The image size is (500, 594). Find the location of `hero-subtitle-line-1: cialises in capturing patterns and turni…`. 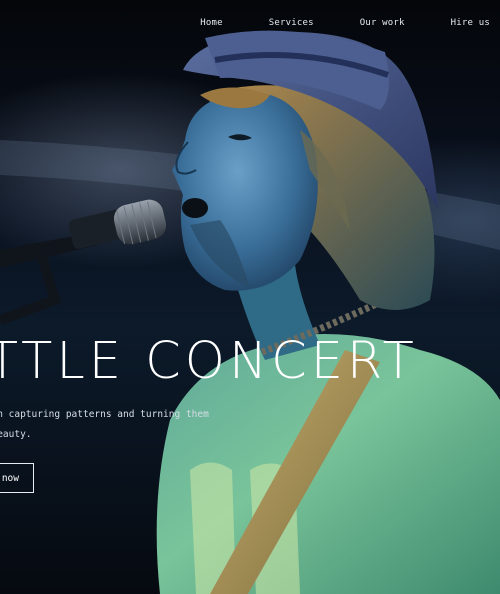

hero-subtitle-line-1: cialises in capturing patterns and turni… is located at coordinates (104, 414).